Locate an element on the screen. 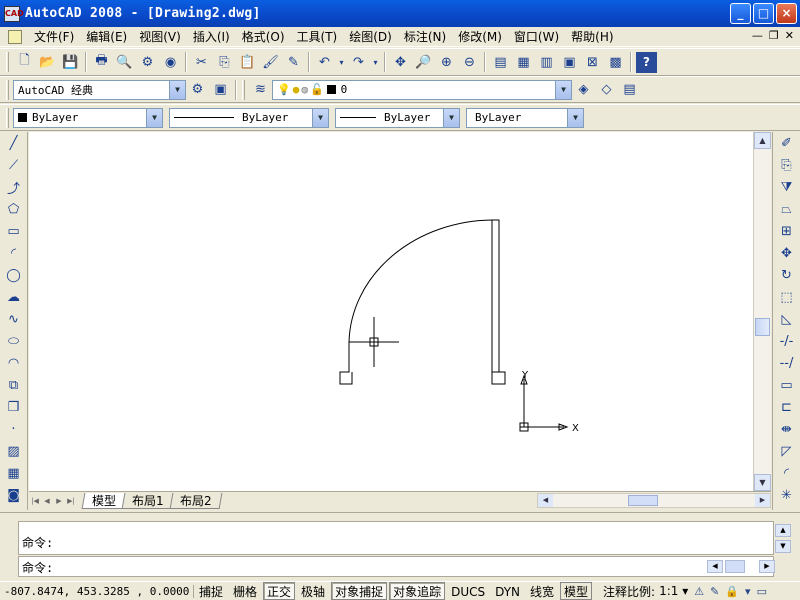  make-current-layer-icon: ◈ is located at coordinates (583, 89).